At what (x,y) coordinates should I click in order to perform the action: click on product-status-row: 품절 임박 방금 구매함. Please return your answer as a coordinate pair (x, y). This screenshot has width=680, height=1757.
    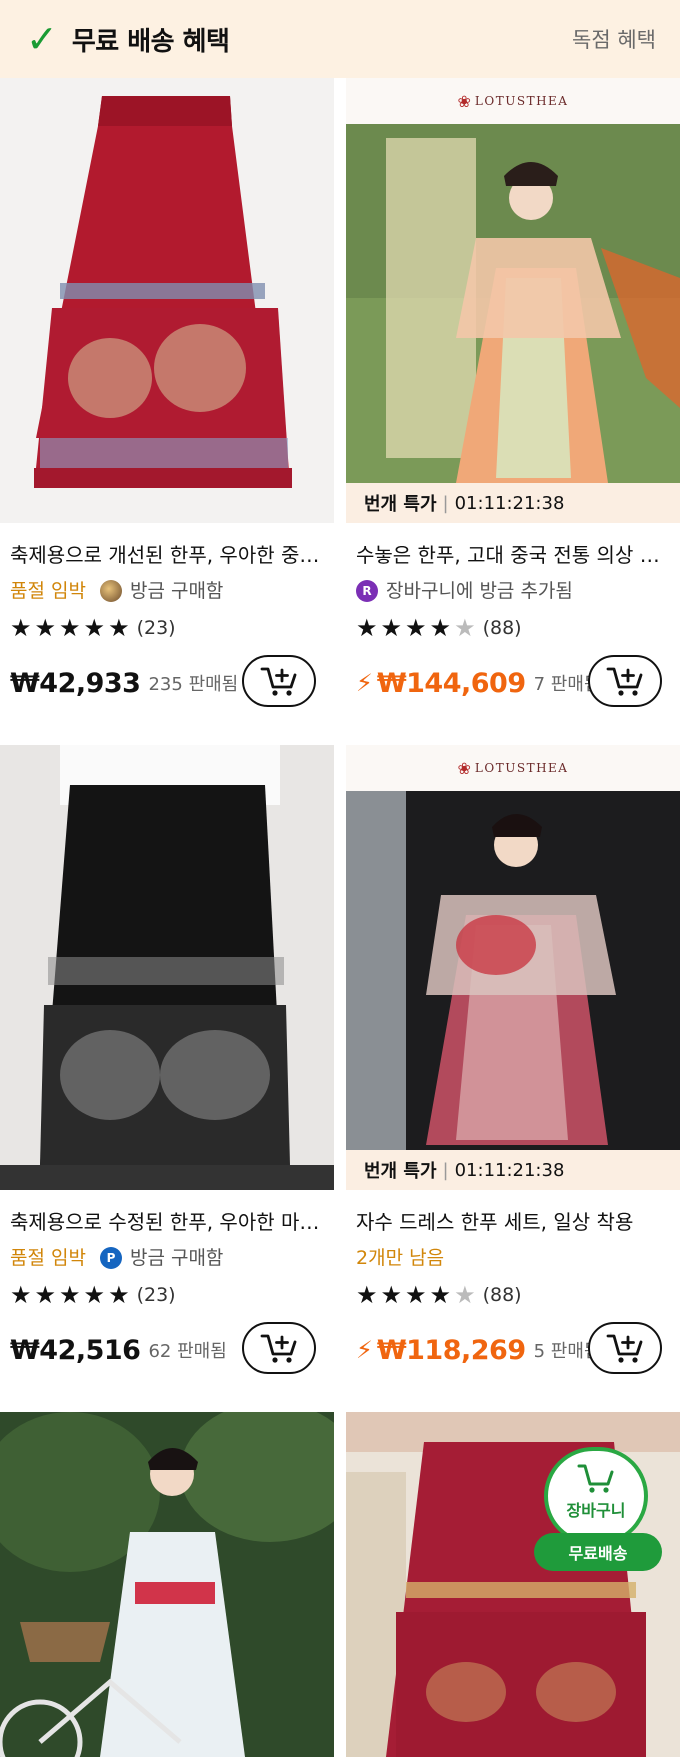
    Looking at the image, I should click on (167, 591).